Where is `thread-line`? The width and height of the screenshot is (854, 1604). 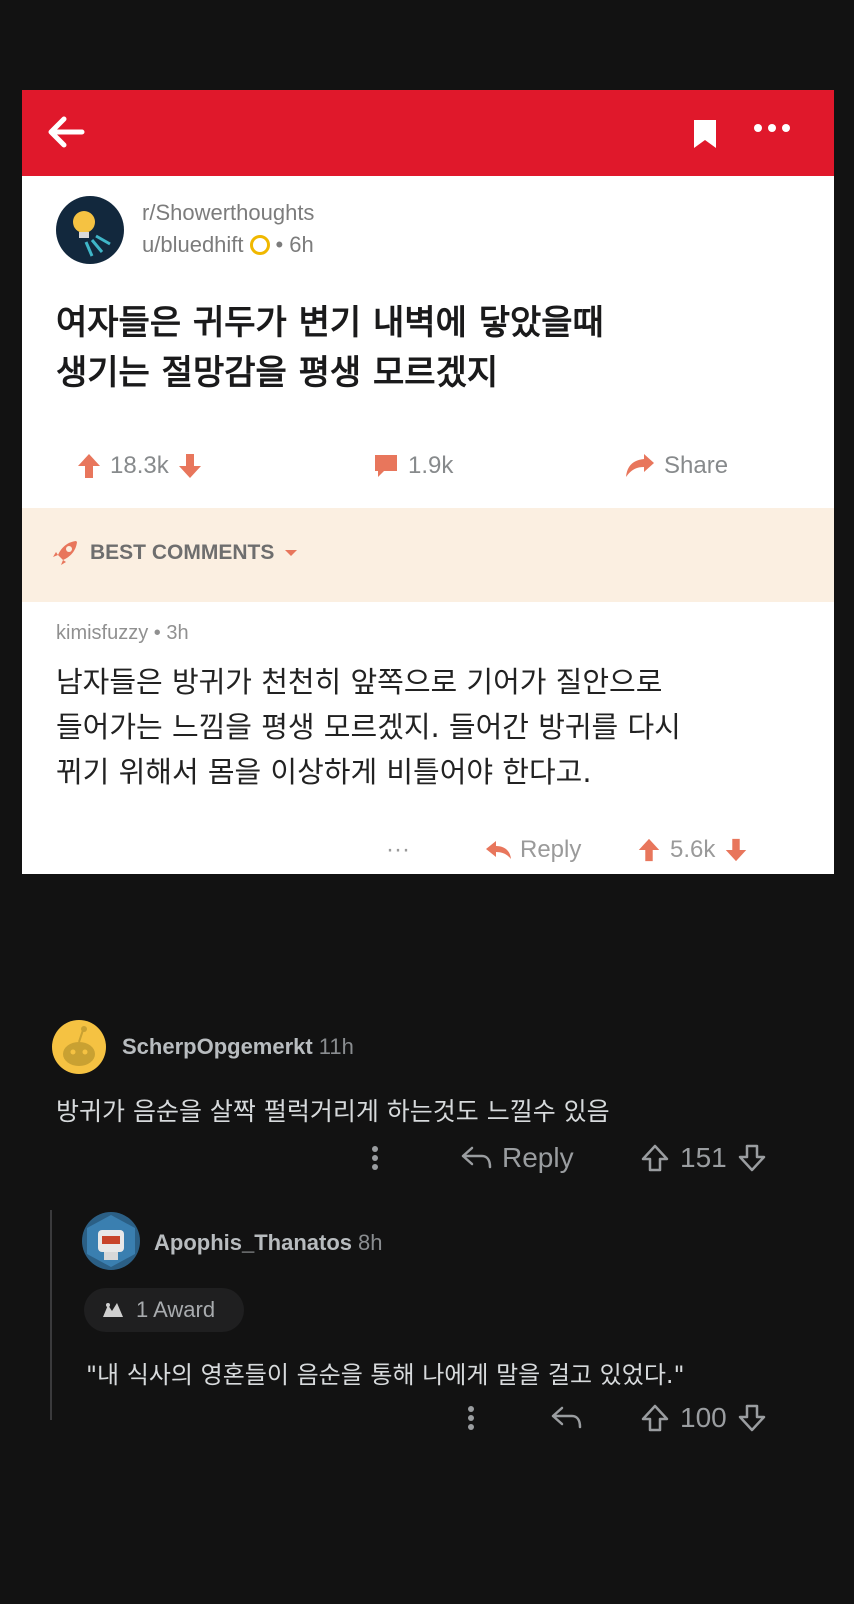 thread-line is located at coordinates (51, 1315).